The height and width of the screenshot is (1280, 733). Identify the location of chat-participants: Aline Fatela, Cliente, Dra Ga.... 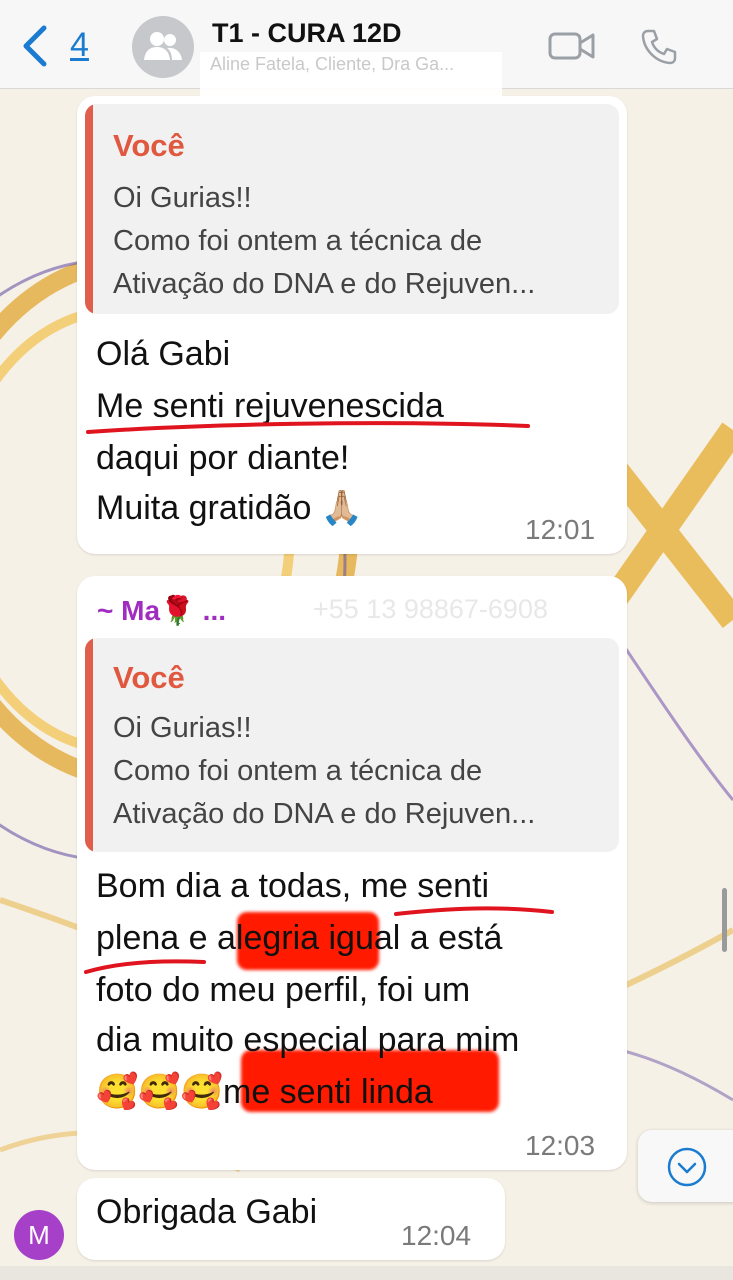
(351, 74).